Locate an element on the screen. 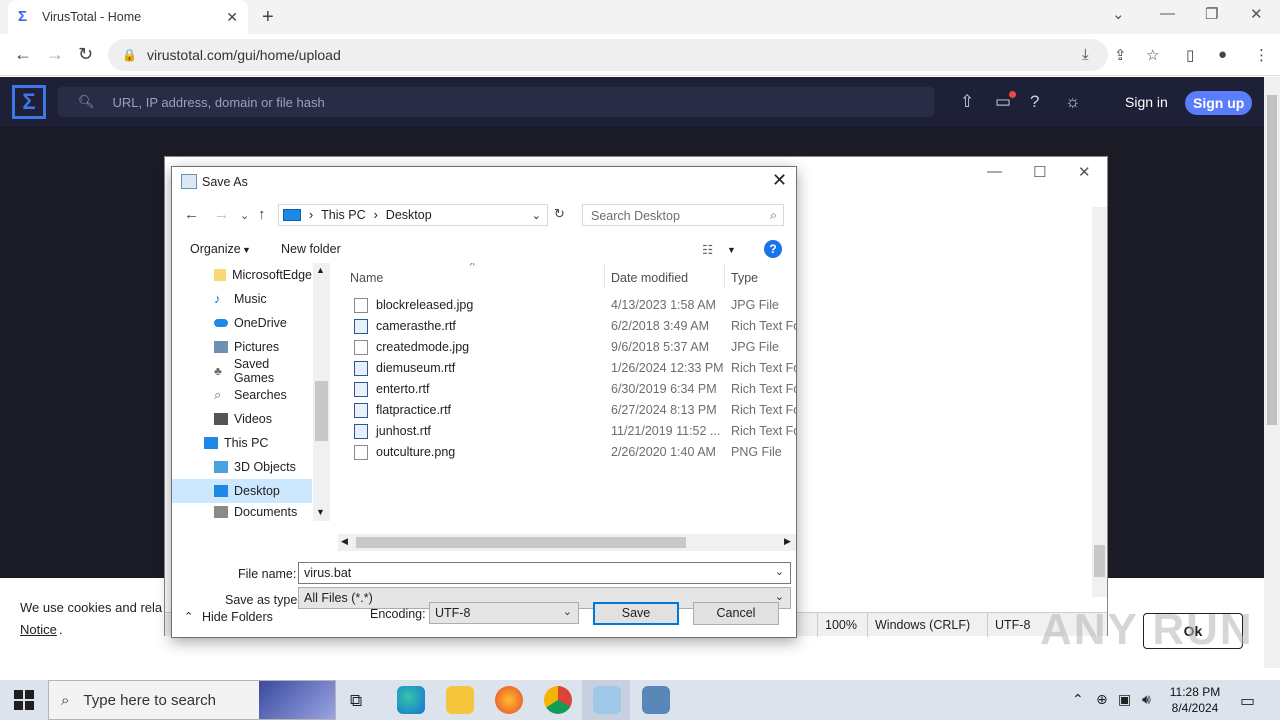 The height and width of the screenshot is (720, 1280). help-button: ? is located at coordinates (773, 249).